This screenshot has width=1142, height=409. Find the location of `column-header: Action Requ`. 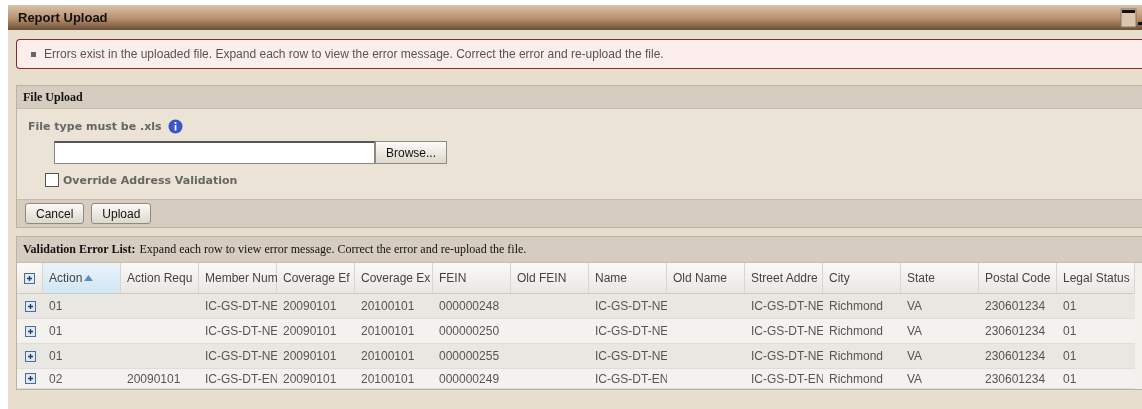

column-header: Action Requ is located at coordinates (160, 278).